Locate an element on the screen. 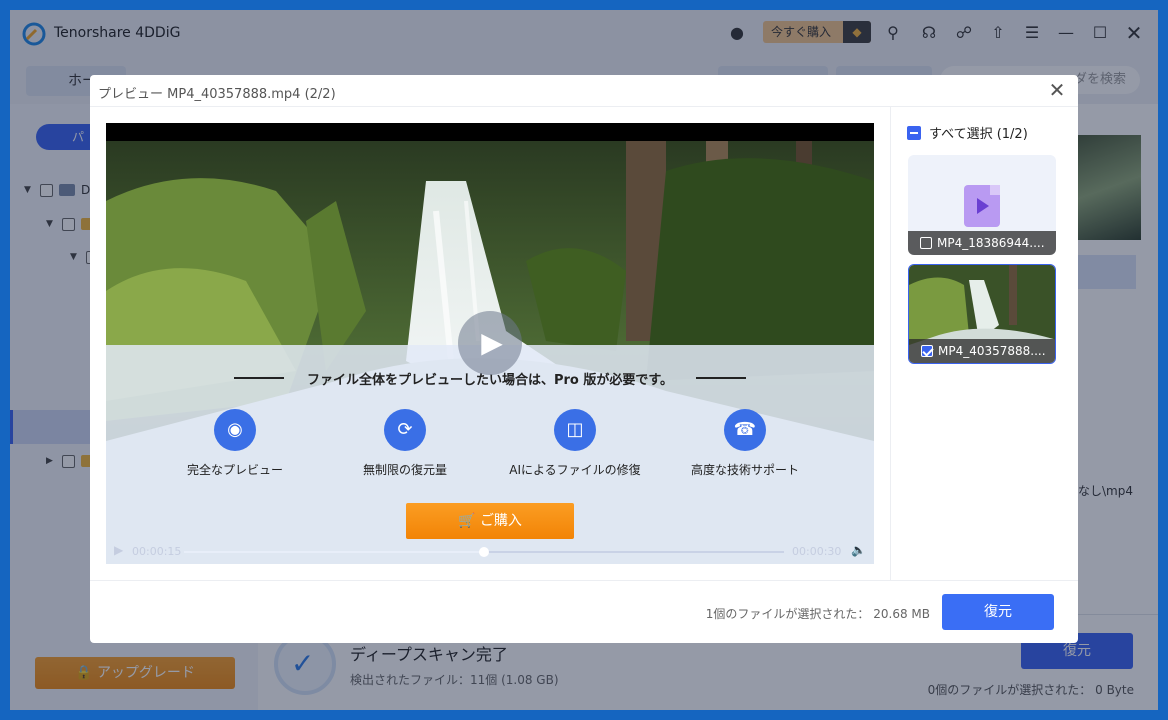  feature-full-preview: ◉ 完全なプレビュー is located at coordinates (235, 443).